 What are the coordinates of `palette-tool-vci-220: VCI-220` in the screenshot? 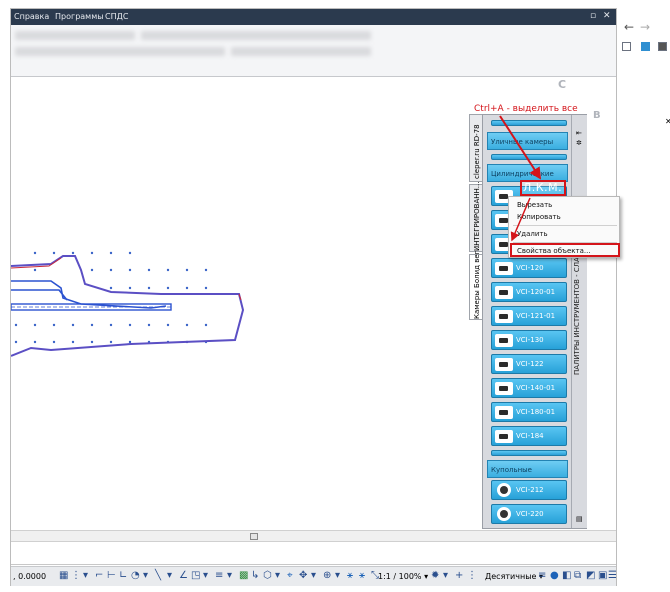 It's located at (529, 514).